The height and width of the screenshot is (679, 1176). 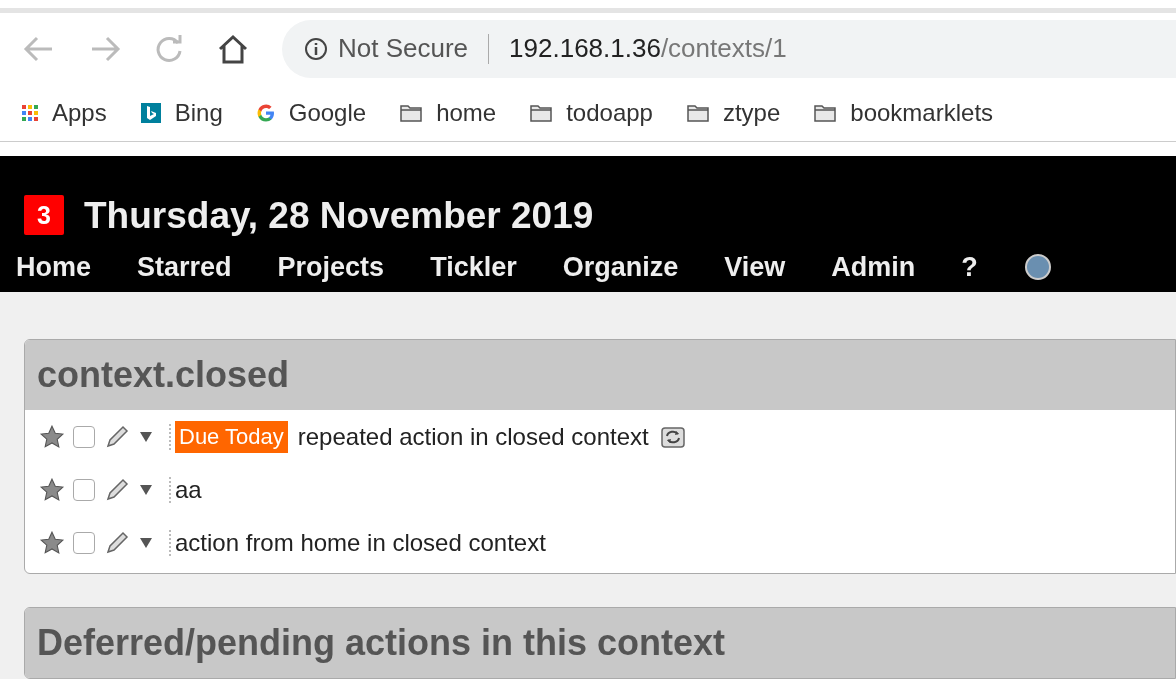 I want to click on menu-link: Tickler, so click(x=473, y=267).